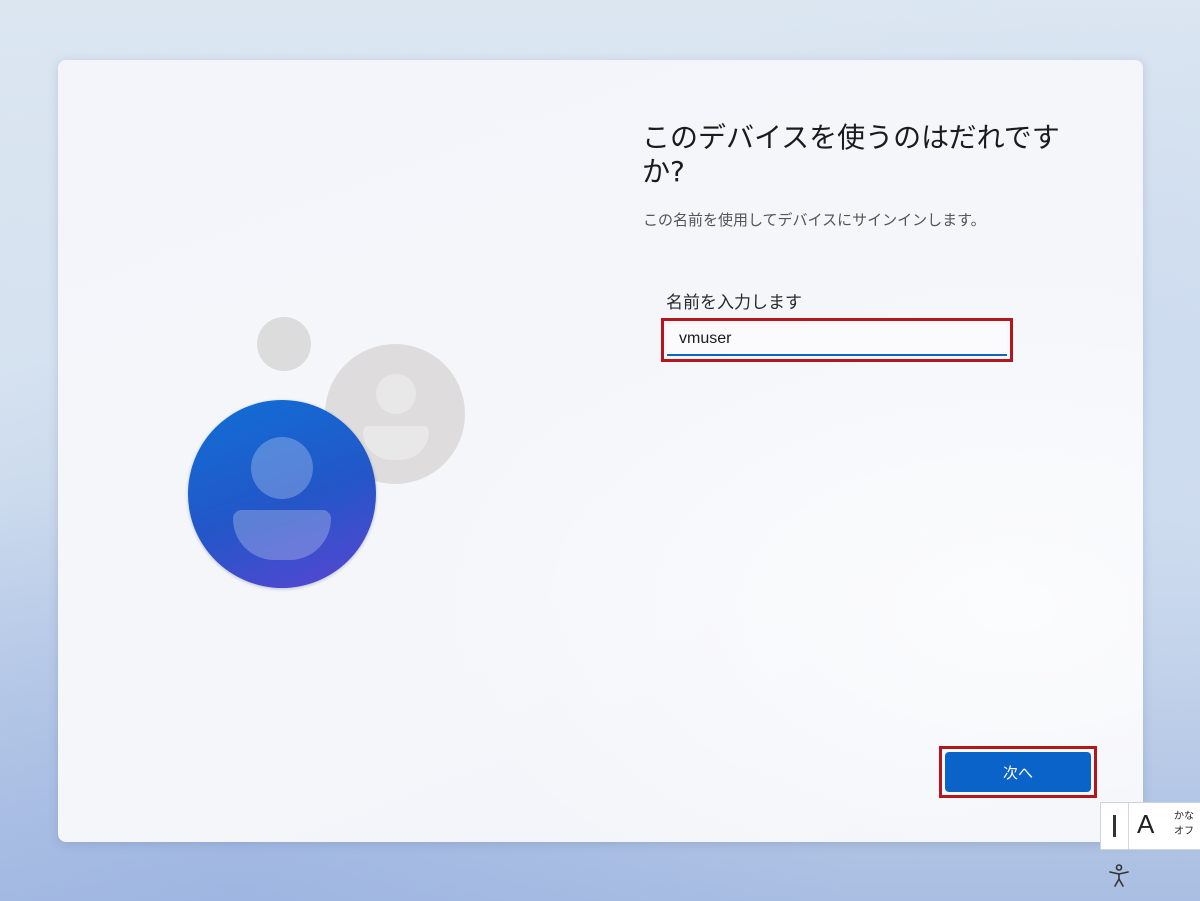 Image resolution: width=1200 pixels, height=901 pixels. I want to click on ime-indicator: A かな オフ, so click(1150, 826).